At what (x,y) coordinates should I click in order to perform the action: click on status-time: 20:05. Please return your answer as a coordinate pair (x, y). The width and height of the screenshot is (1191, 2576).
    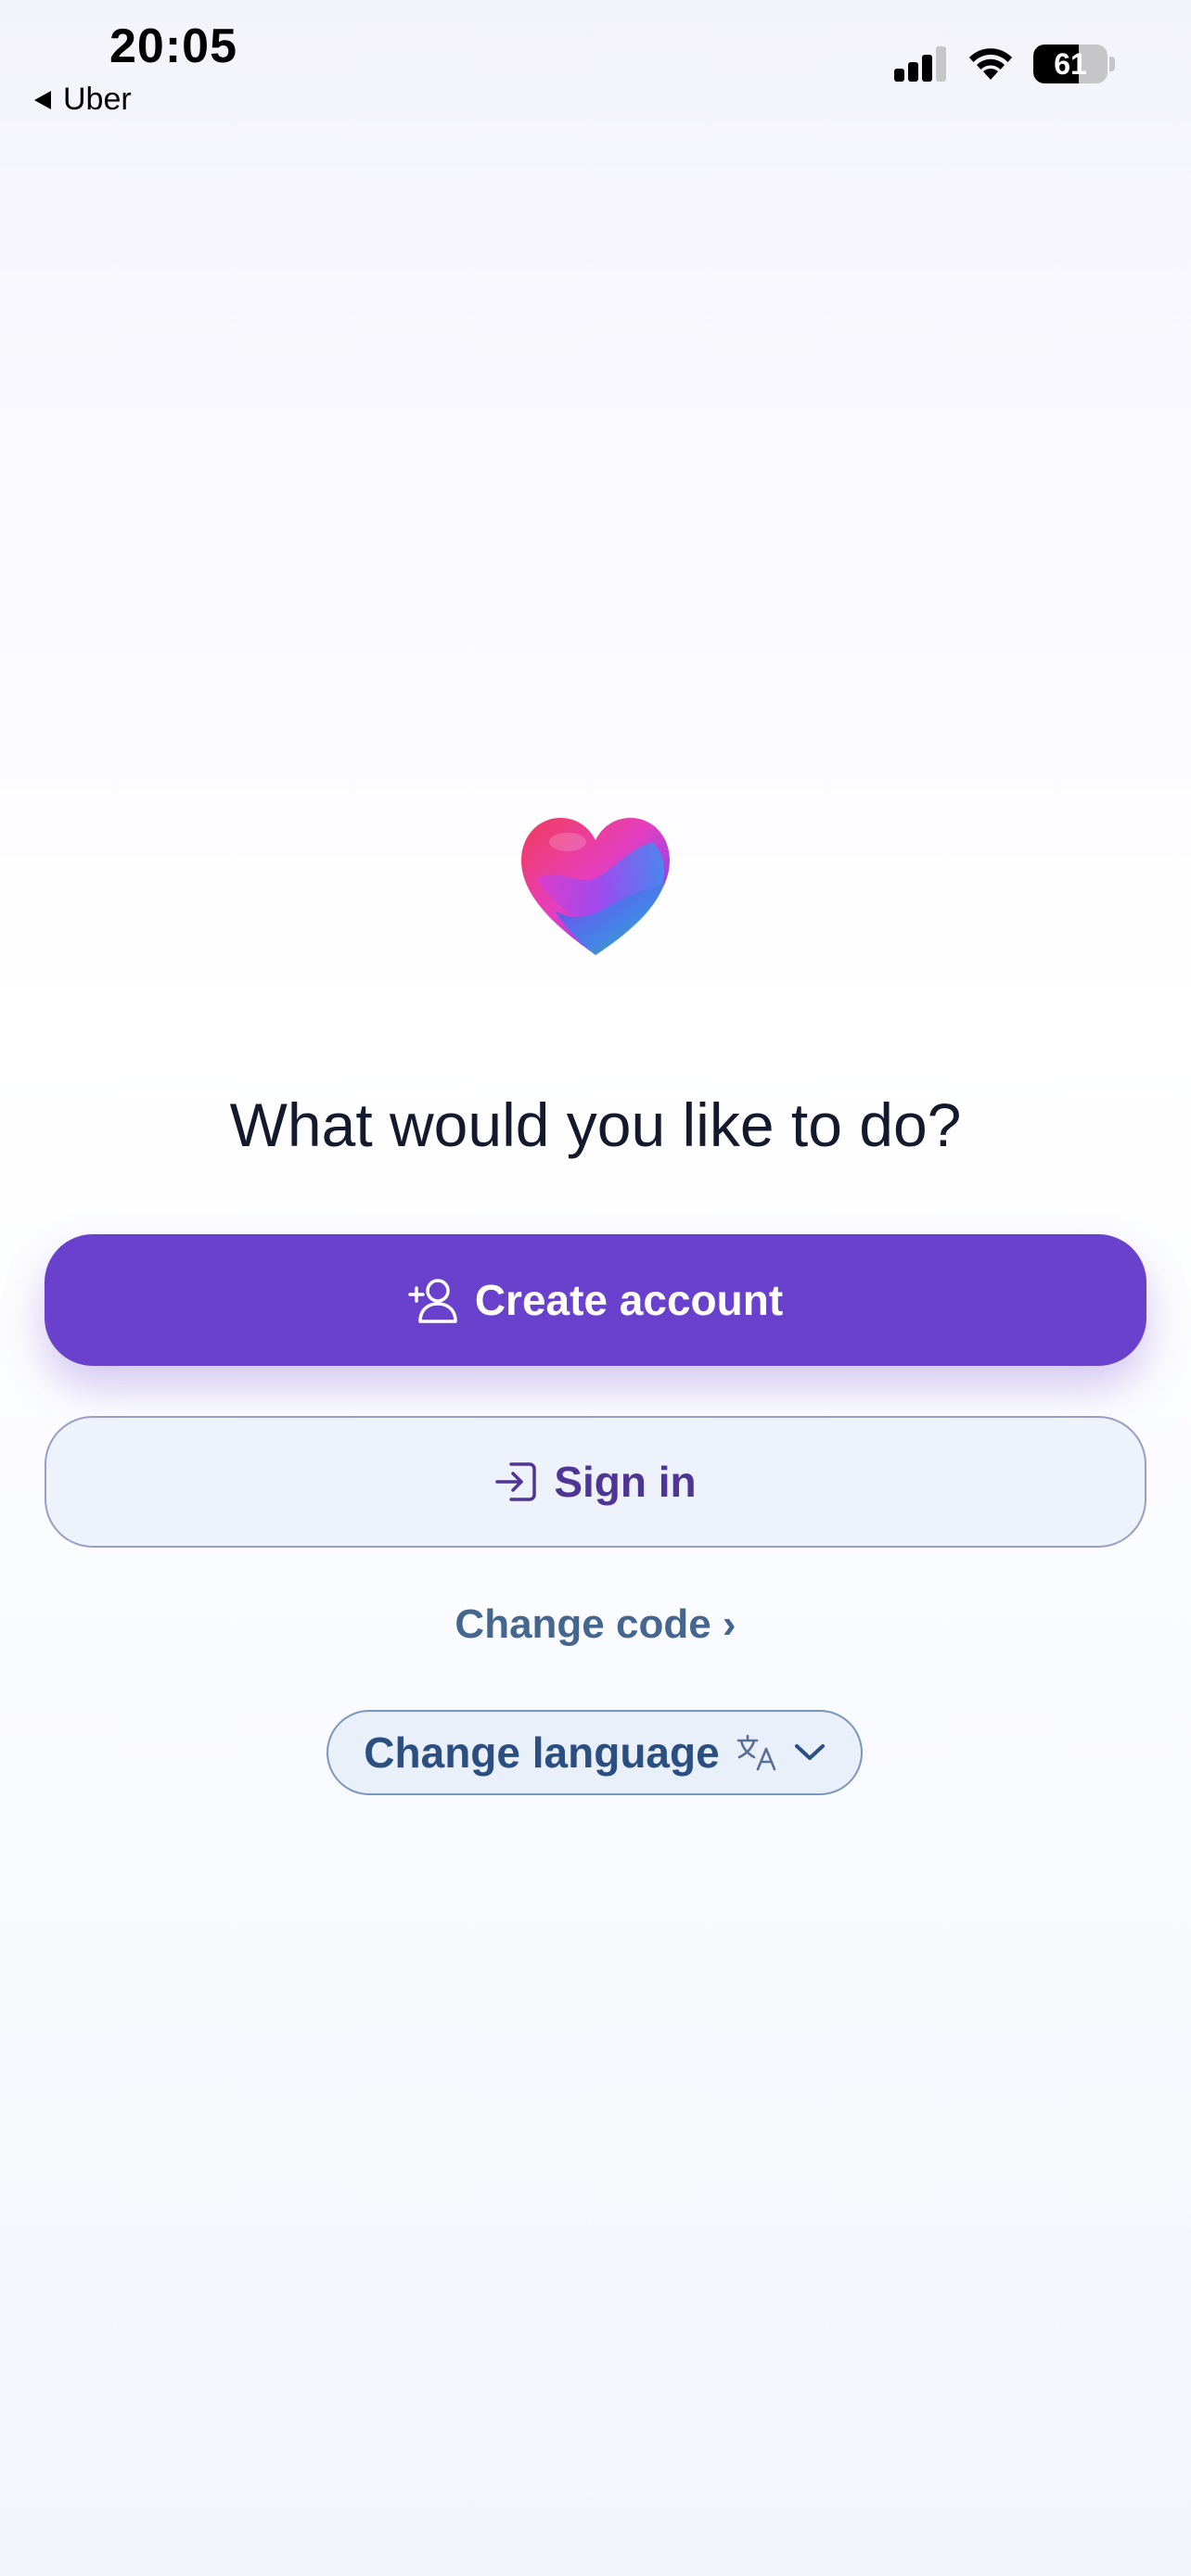
    Looking at the image, I should click on (173, 46).